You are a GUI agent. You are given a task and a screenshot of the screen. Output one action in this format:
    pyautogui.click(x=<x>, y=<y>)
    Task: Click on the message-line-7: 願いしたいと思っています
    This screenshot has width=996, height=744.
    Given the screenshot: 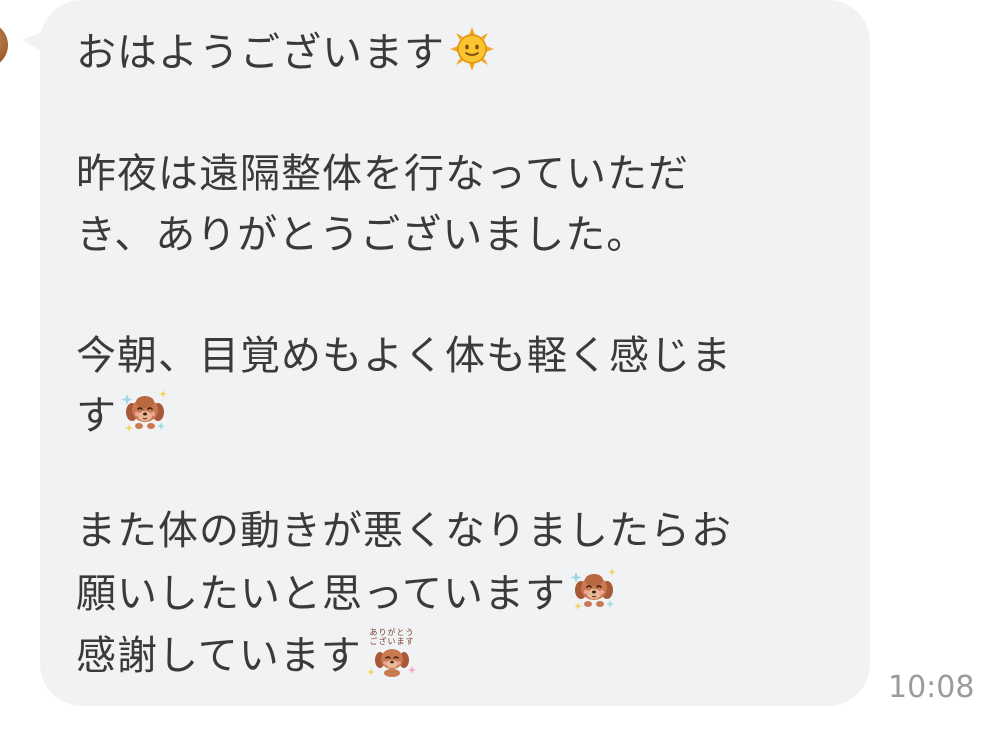 What is the action you would take?
    pyautogui.click(x=347, y=591)
    